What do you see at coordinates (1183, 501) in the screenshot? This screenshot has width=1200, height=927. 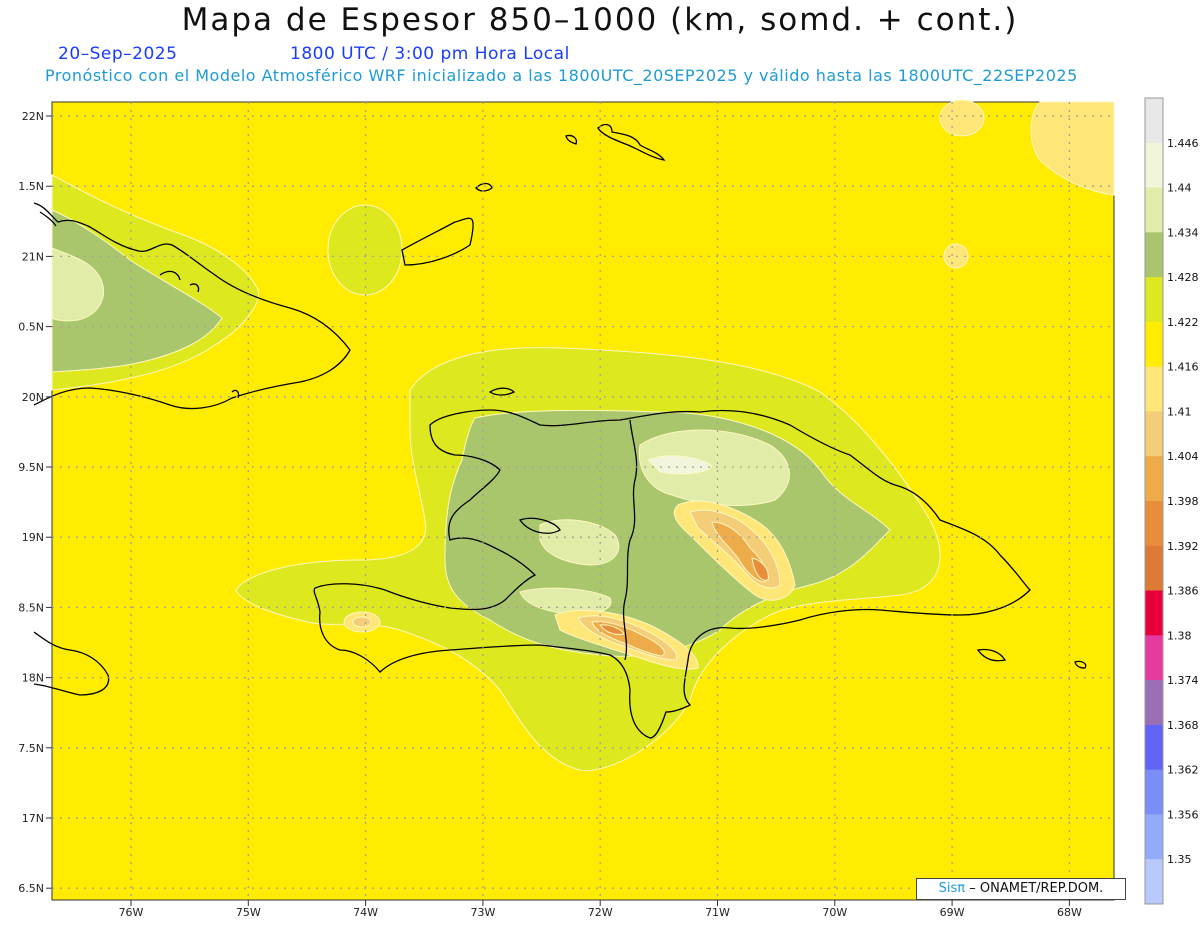 I see `colorbar-label: 1.398` at bounding box center [1183, 501].